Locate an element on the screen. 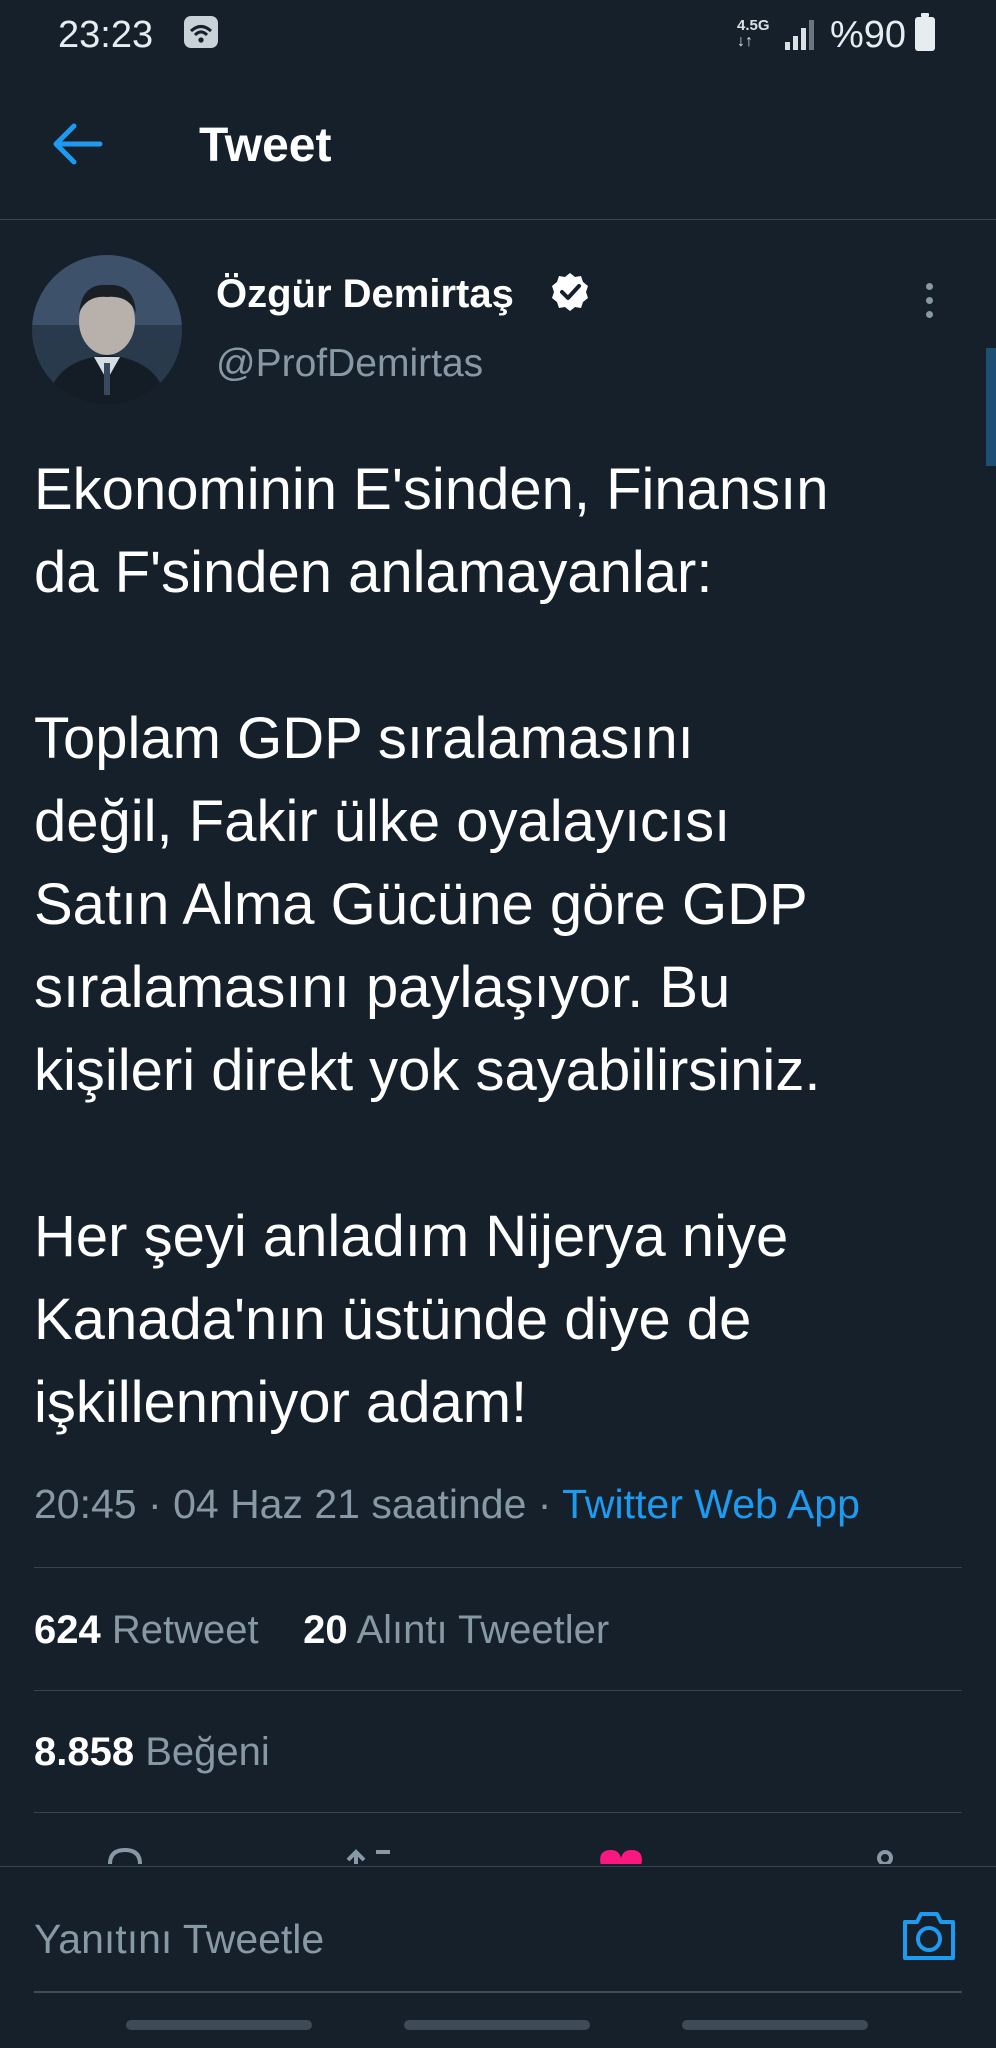  verified-badge-icon is located at coordinates (570, 292).